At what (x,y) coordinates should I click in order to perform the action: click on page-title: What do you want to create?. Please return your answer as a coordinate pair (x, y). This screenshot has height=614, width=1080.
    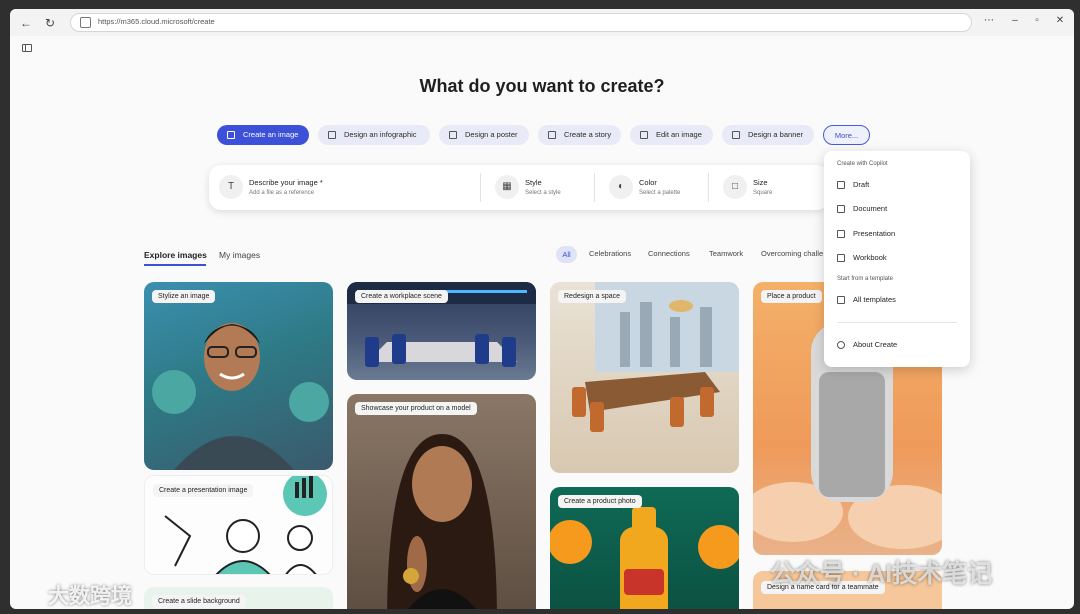
    Looking at the image, I should click on (542, 86).